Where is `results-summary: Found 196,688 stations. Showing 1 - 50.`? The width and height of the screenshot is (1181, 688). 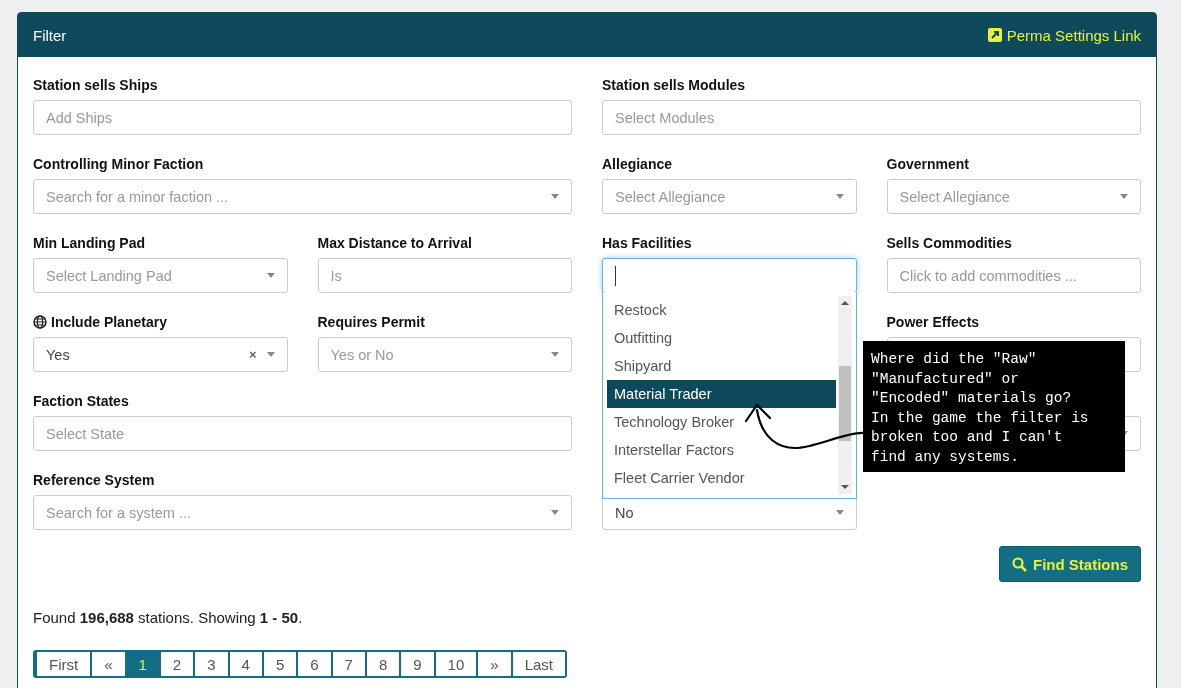 results-summary: Found 196,688 stations. Showing 1 - 50. is located at coordinates (168, 617).